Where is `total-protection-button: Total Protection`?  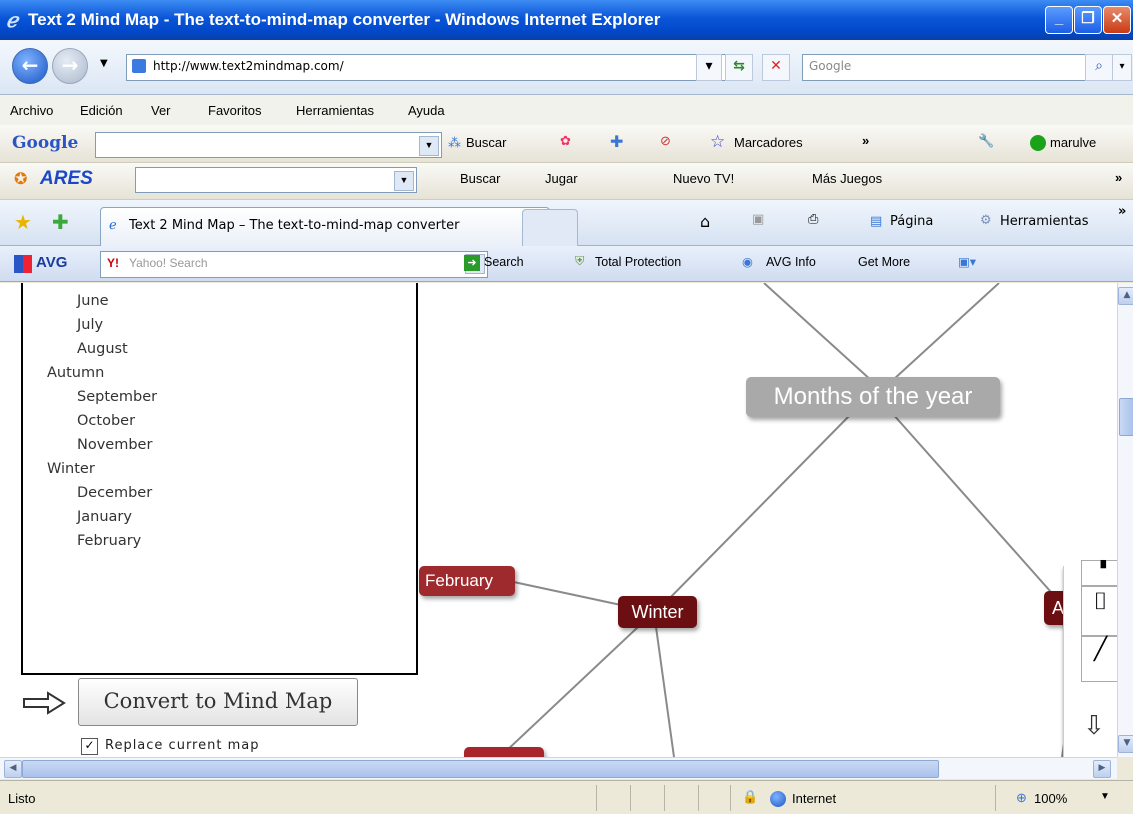
total-protection-button: Total Protection is located at coordinates (638, 262).